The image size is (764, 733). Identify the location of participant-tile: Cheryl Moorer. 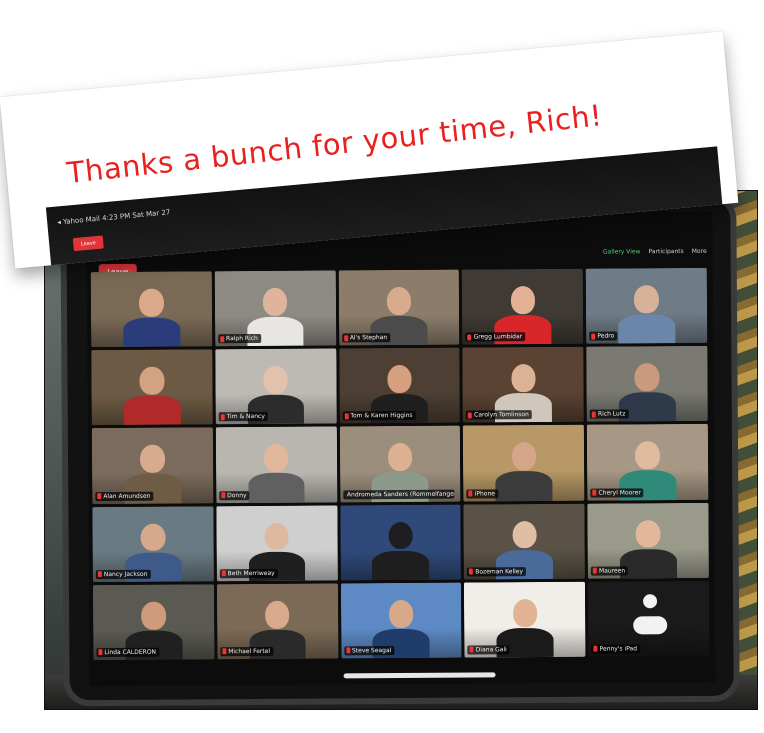
(648, 462).